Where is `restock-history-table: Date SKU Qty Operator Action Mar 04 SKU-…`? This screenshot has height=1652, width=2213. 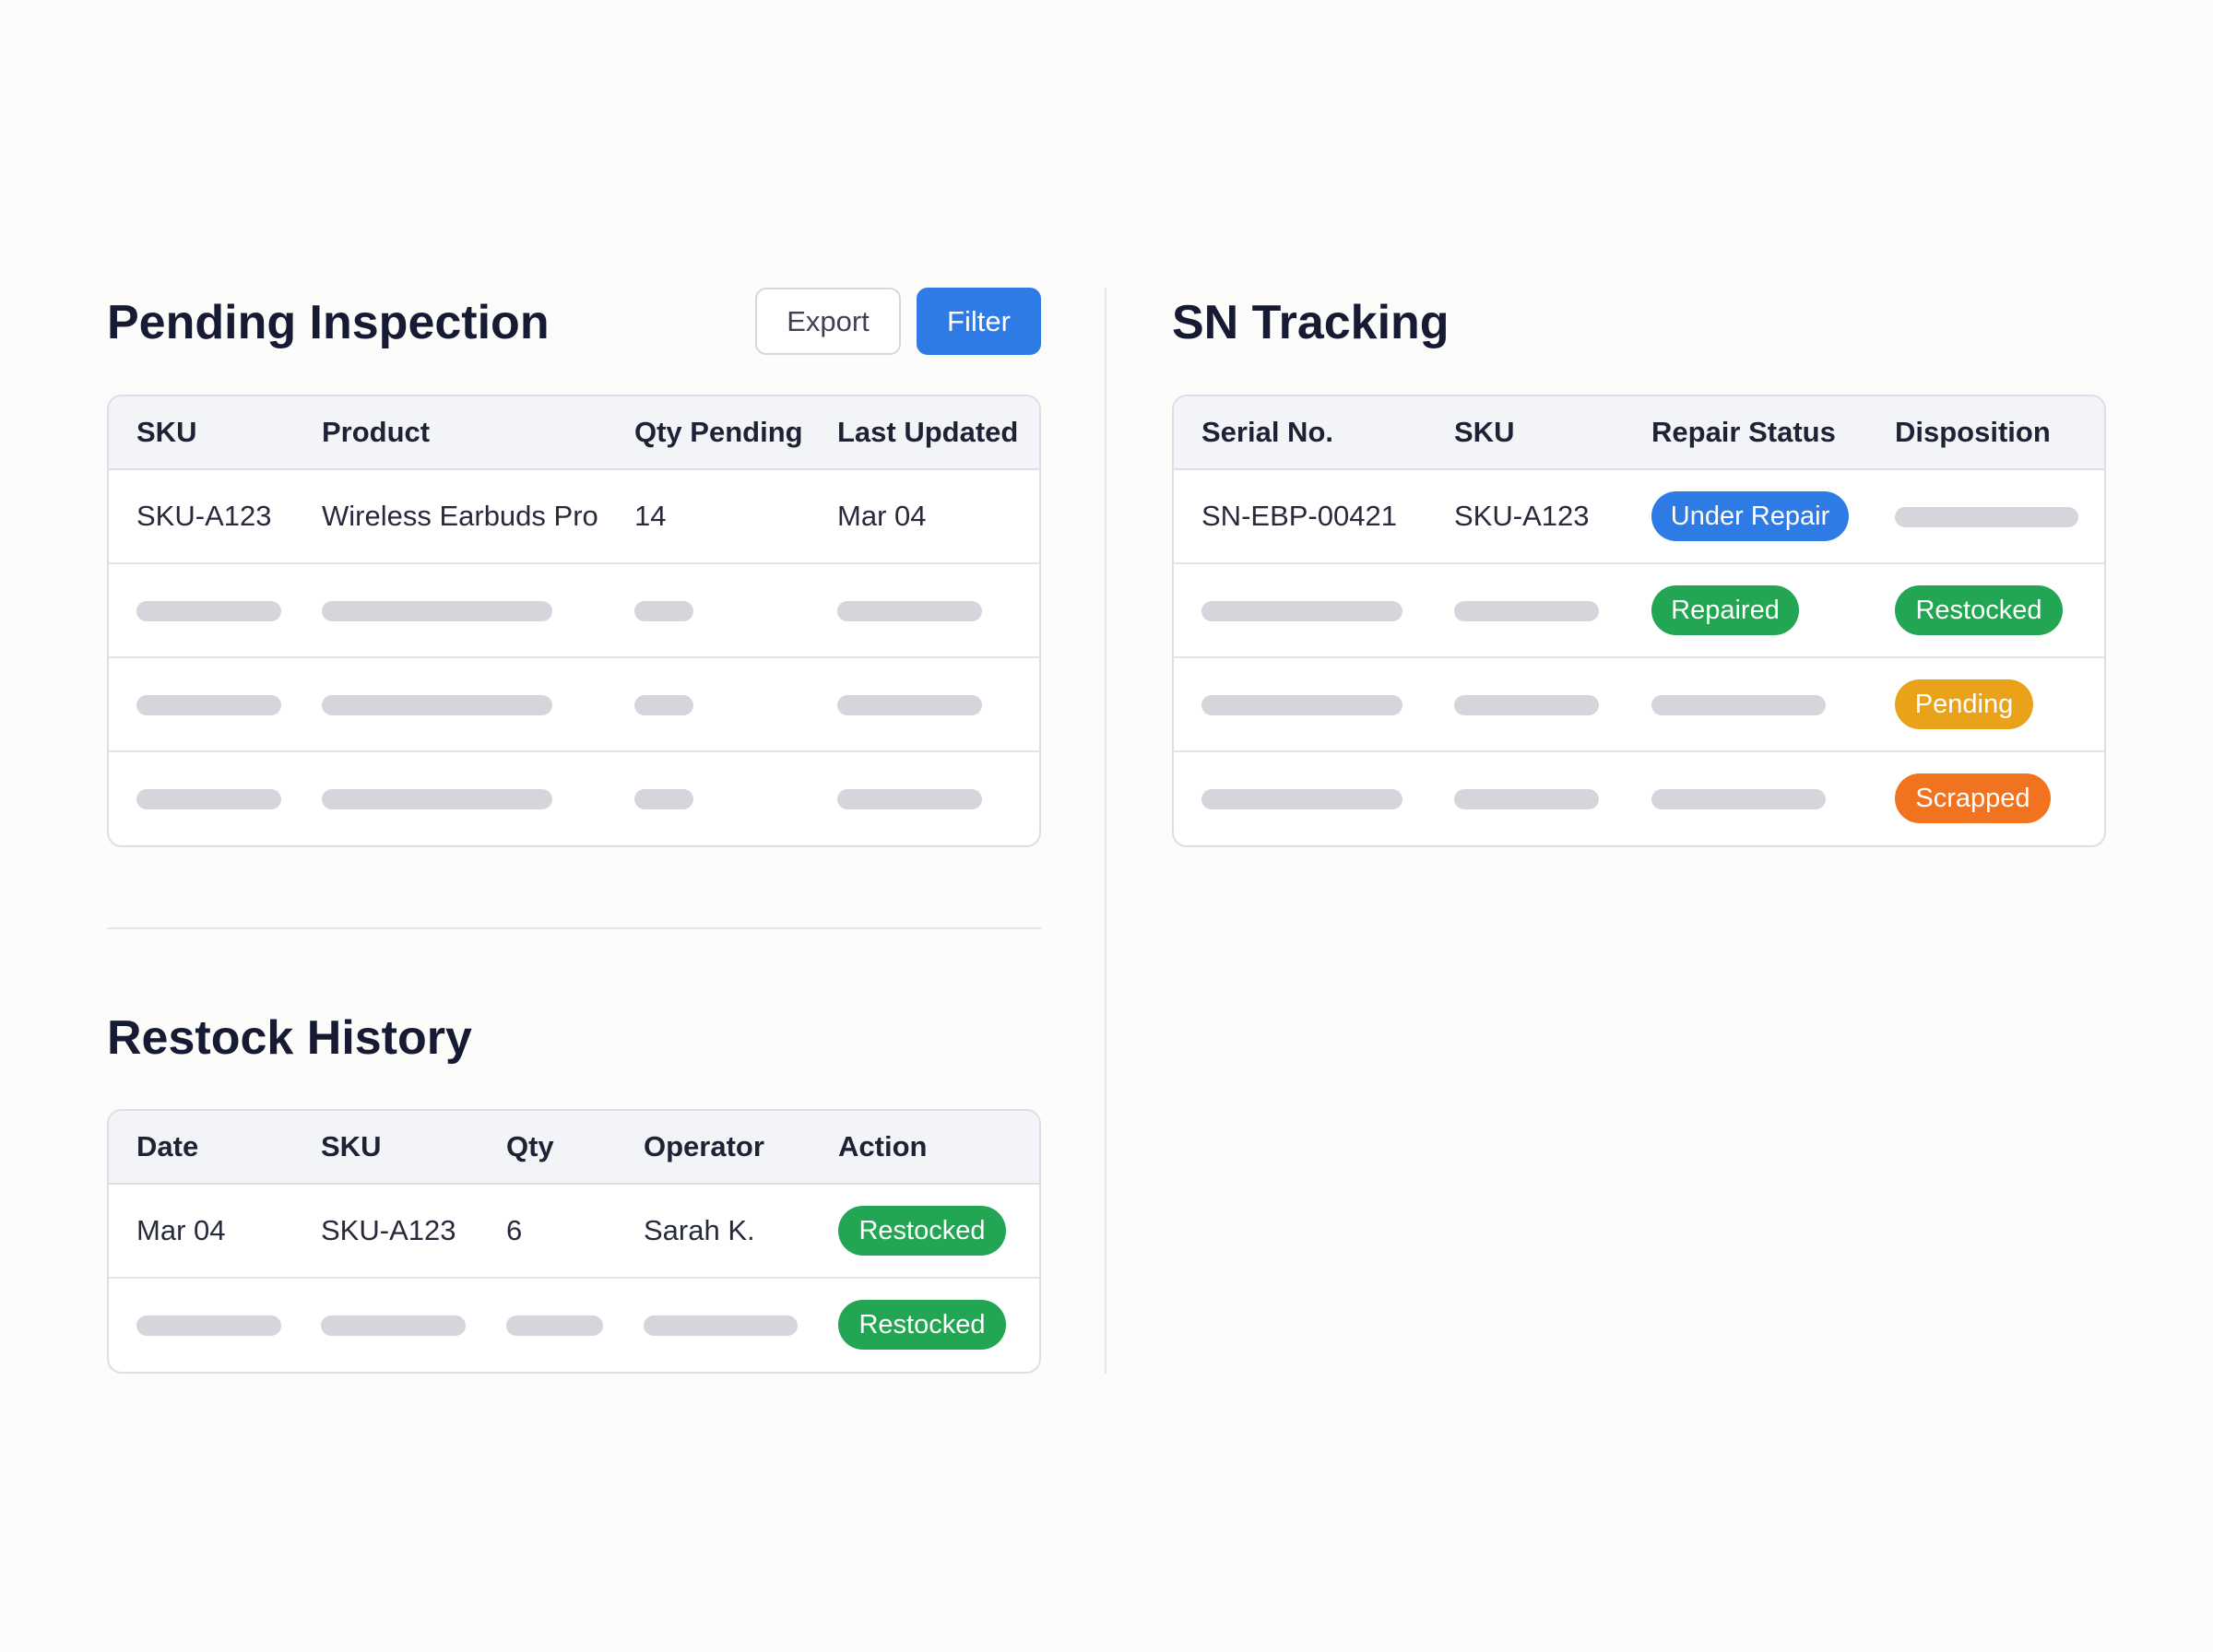
restock-history-table: Date SKU Qty Operator Action Mar 04 SKU-… is located at coordinates (574, 1241).